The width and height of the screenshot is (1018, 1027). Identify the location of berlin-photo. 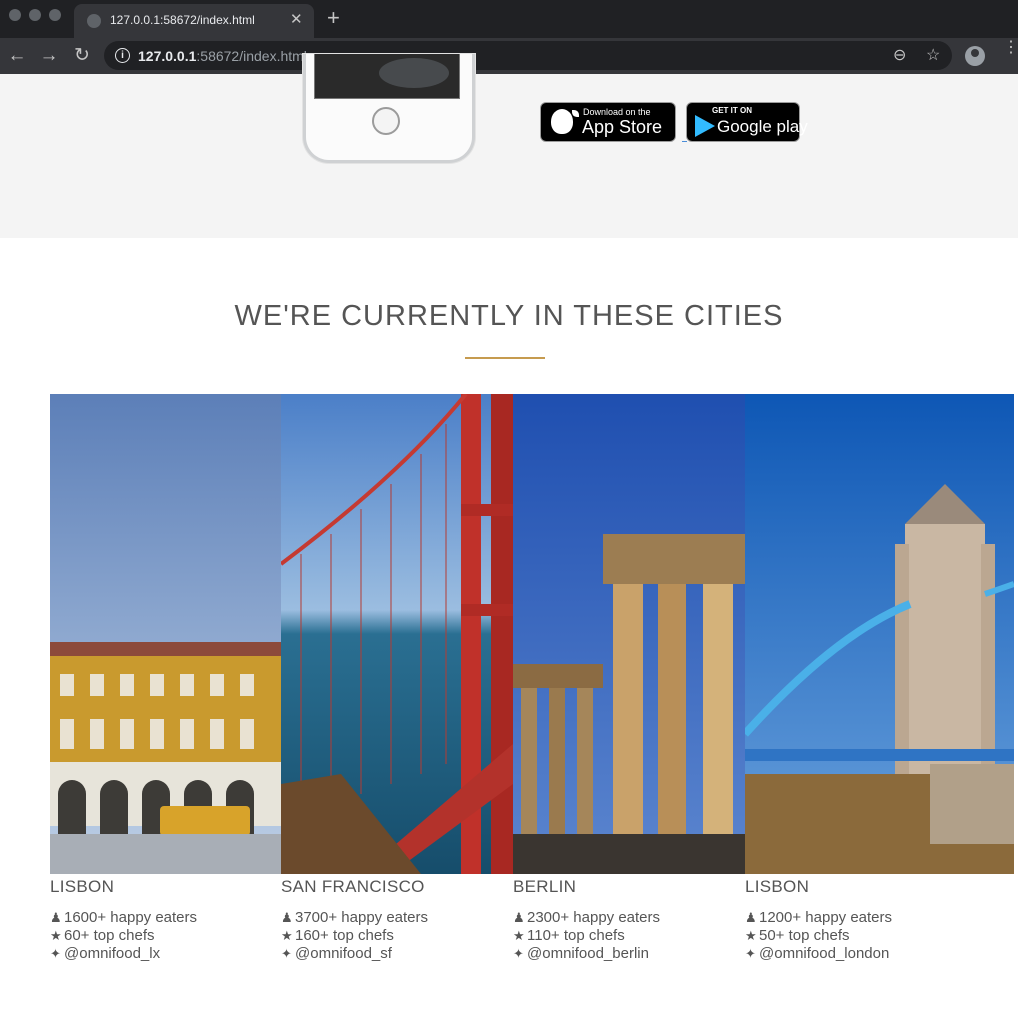
(629, 634).